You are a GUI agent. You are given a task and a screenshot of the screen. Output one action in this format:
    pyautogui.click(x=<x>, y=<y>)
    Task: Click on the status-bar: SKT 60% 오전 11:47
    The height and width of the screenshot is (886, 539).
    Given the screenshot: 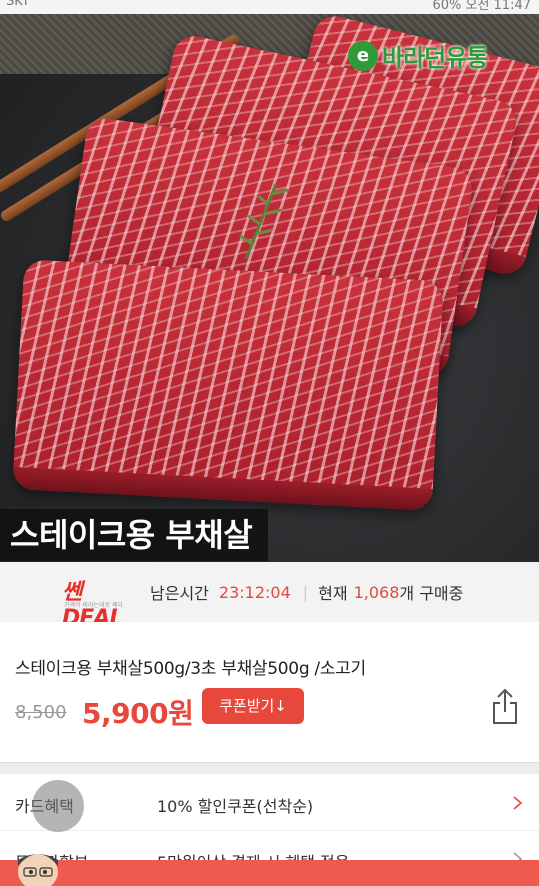 What is the action you would take?
    pyautogui.click(x=269, y=7)
    